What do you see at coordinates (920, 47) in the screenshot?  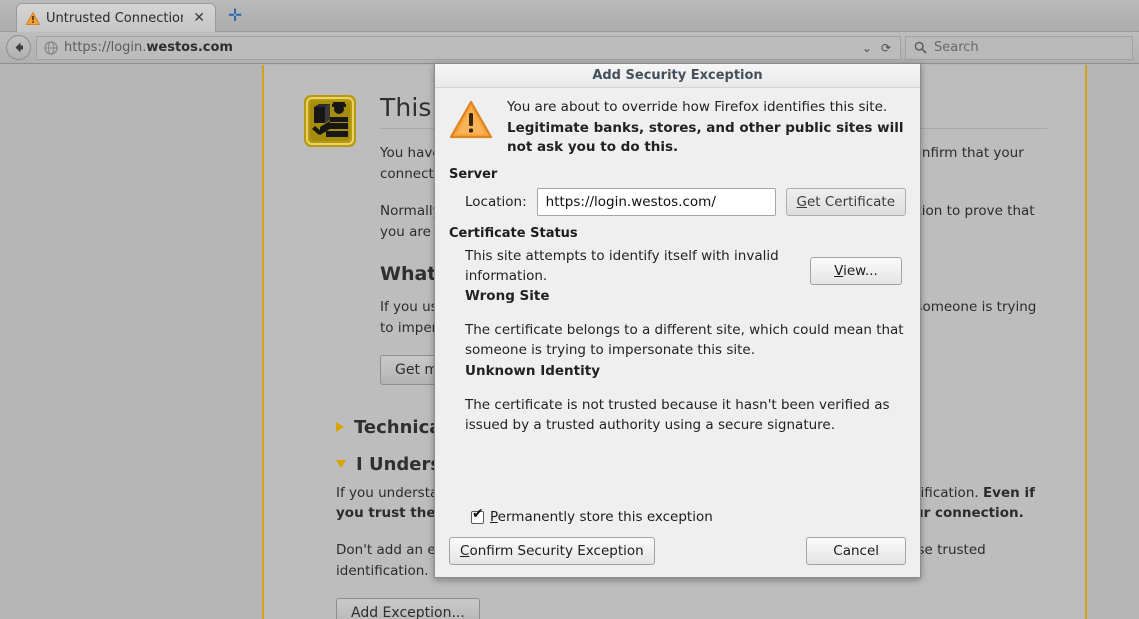 I see `search-icon` at bounding box center [920, 47].